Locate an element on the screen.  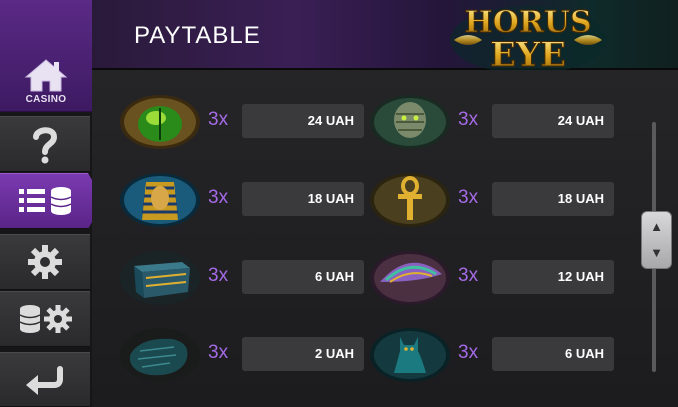
scroll-up-icon: ▲ is located at coordinates (656, 227).